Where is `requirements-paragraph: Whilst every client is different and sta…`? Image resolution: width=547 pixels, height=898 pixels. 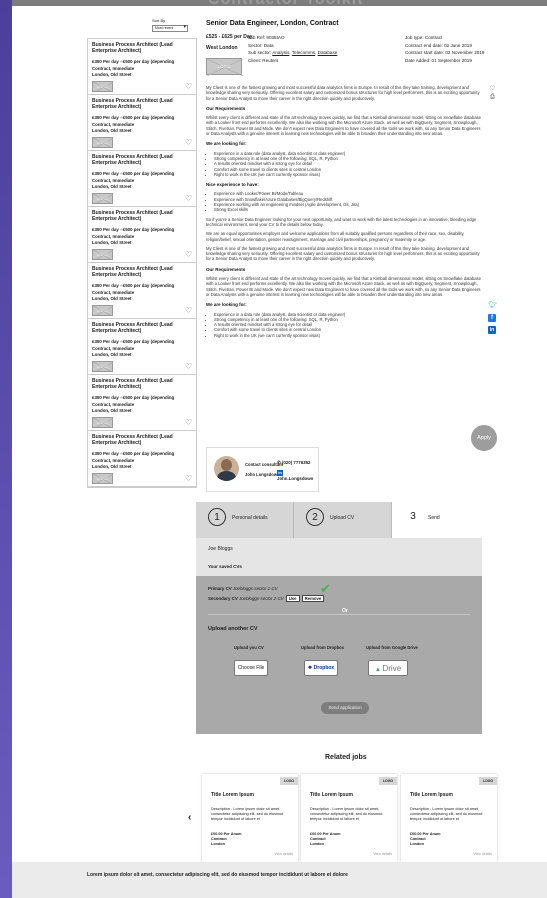 requirements-paragraph: Whilst every client is different and sta… is located at coordinates (343, 126).